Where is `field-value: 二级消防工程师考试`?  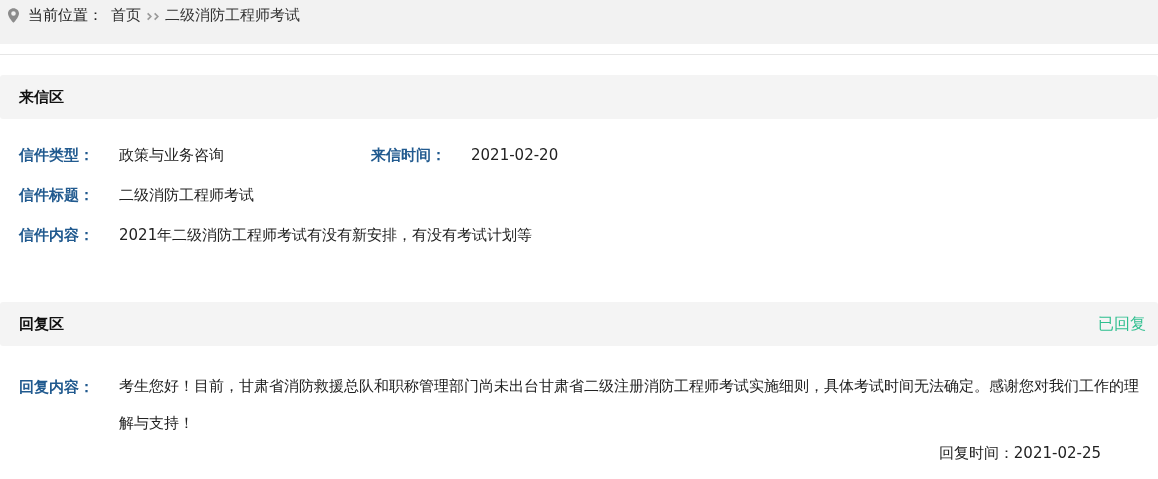
field-value: 二级消防工程师考试 is located at coordinates (186, 195).